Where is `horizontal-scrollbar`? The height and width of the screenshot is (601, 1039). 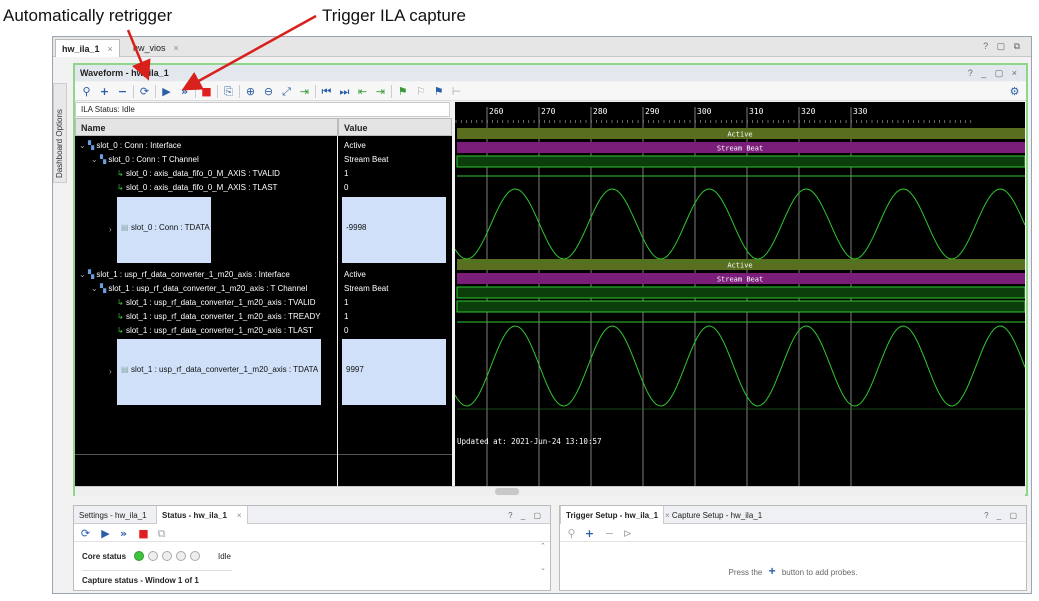
horizontal-scrollbar is located at coordinates (550, 491).